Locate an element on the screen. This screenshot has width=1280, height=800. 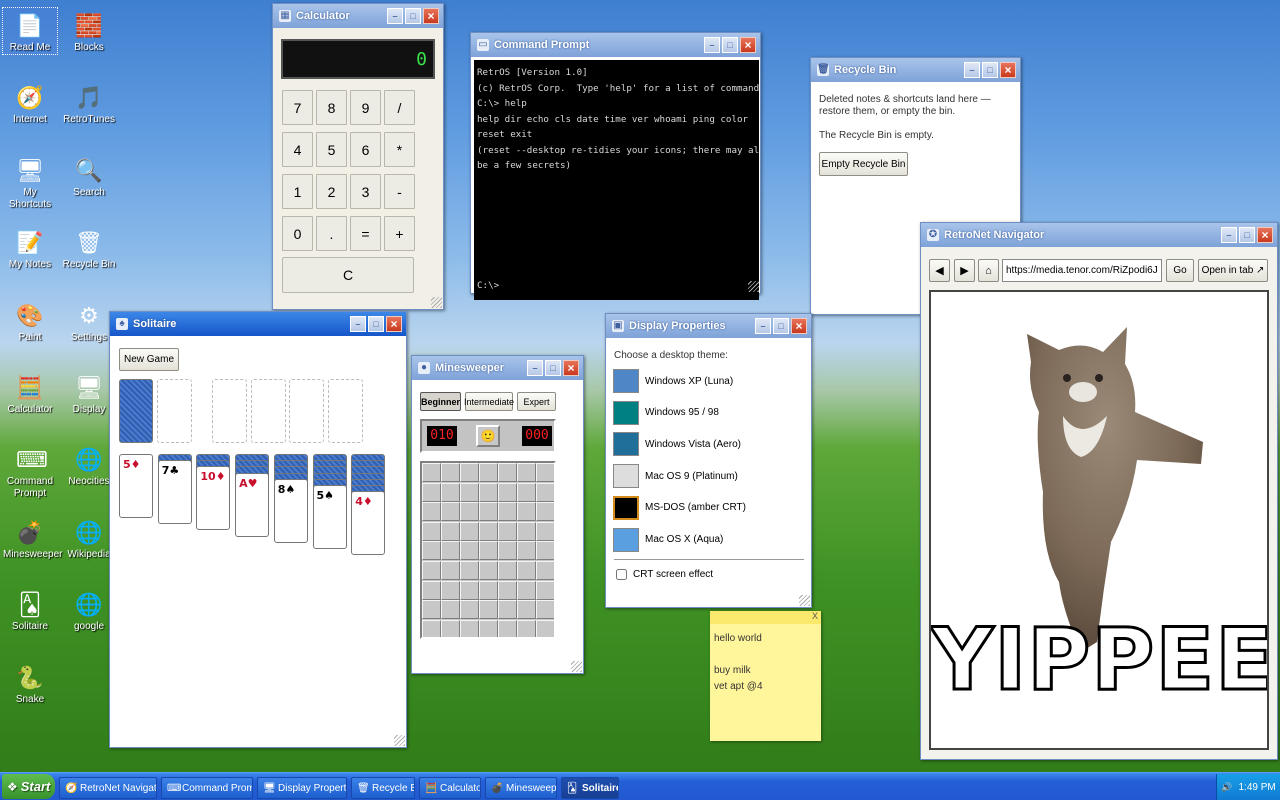
calculator-key: 5 is located at coordinates (331, 149).